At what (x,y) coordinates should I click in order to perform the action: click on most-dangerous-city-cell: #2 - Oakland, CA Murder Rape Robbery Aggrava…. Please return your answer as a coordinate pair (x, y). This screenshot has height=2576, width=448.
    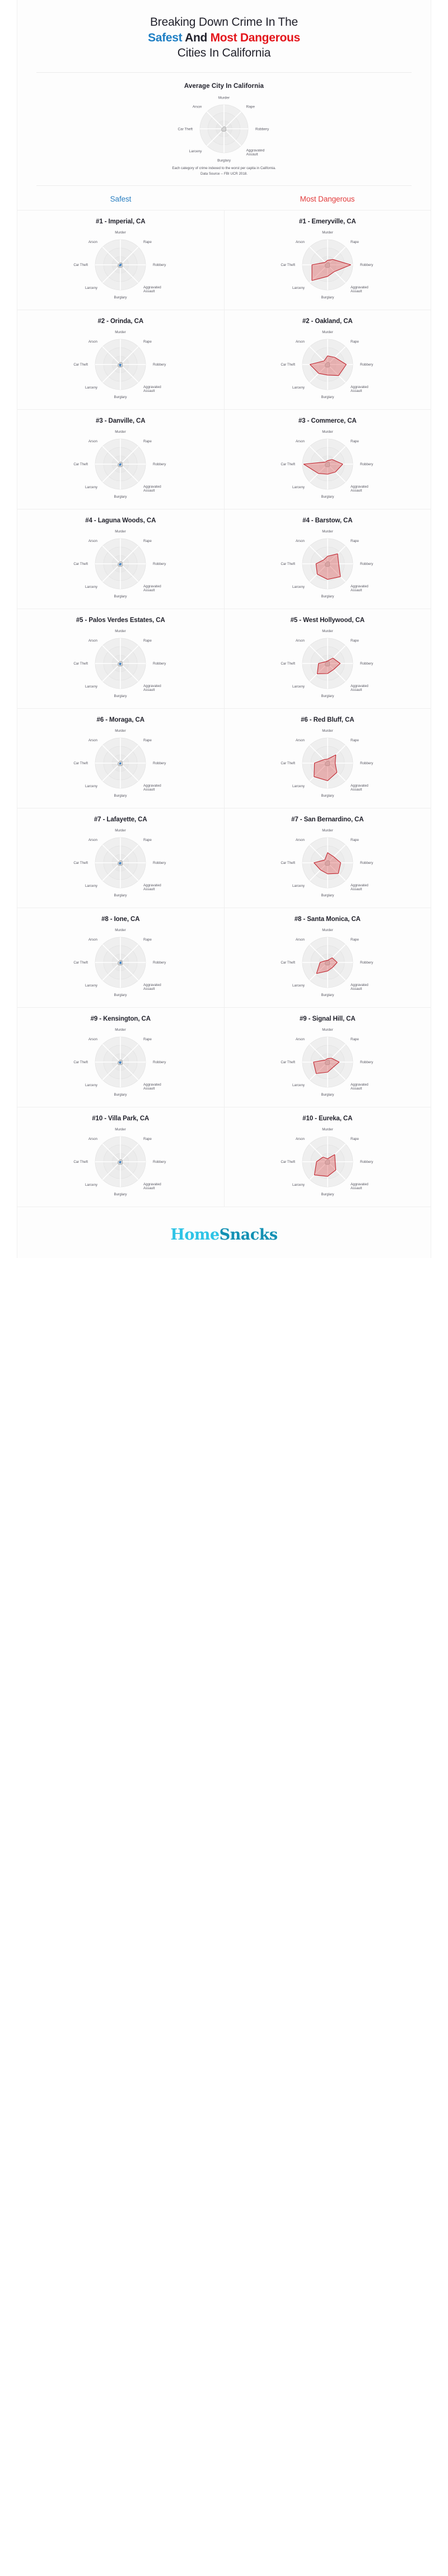
    Looking at the image, I should click on (327, 359).